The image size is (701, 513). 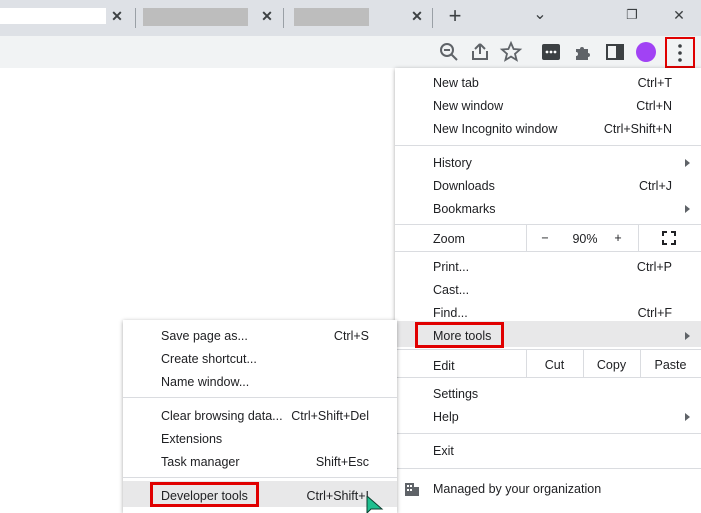 What do you see at coordinates (449, 239) in the screenshot?
I see `menu-item-zoom: Zoom` at bounding box center [449, 239].